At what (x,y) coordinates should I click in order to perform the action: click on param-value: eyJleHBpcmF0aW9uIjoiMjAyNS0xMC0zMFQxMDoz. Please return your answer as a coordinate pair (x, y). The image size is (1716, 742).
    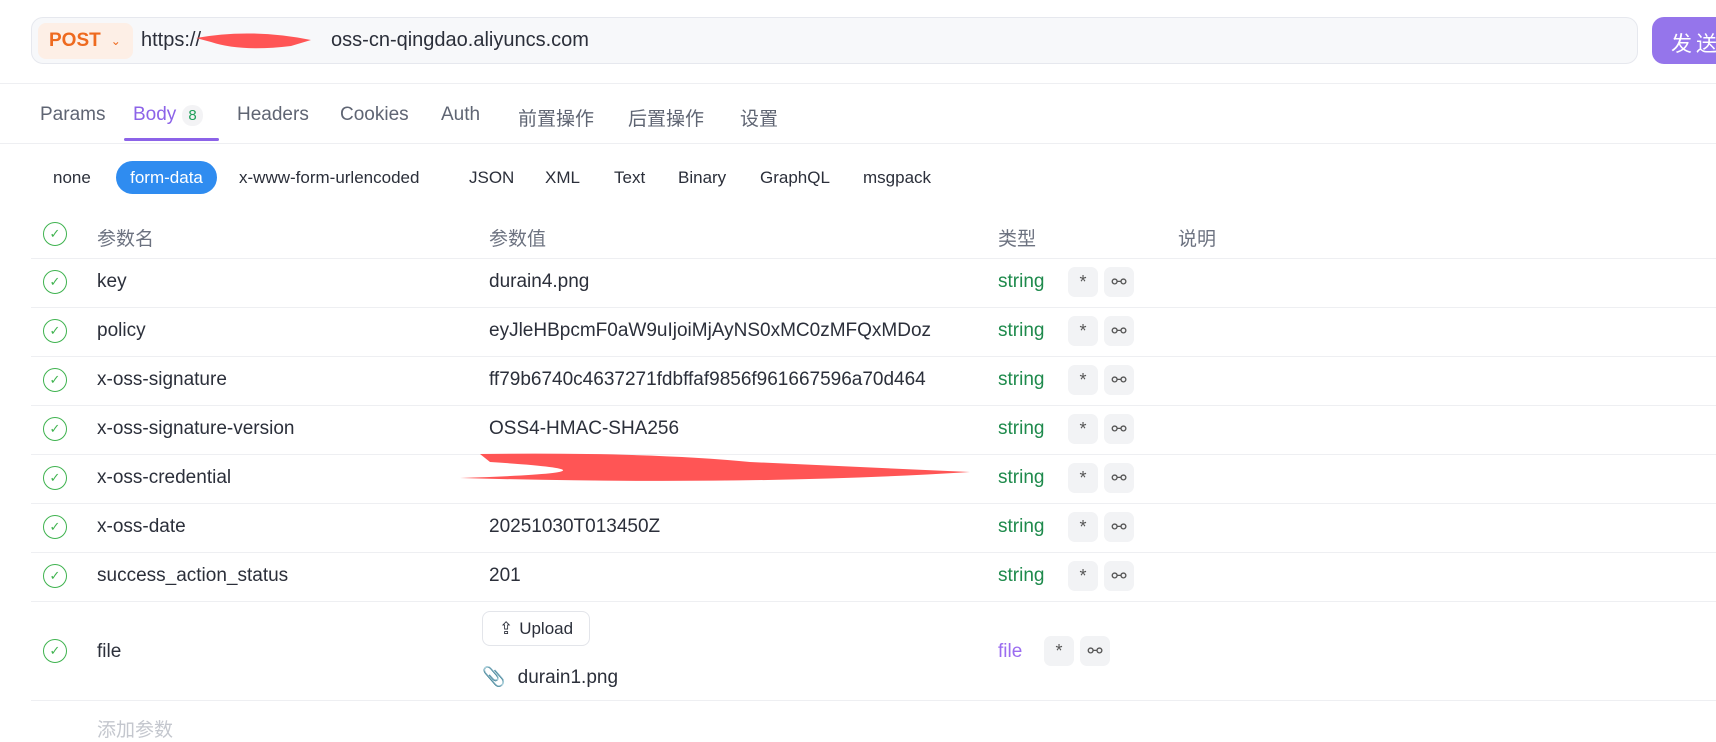
    Looking at the image, I should click on (724, 331).